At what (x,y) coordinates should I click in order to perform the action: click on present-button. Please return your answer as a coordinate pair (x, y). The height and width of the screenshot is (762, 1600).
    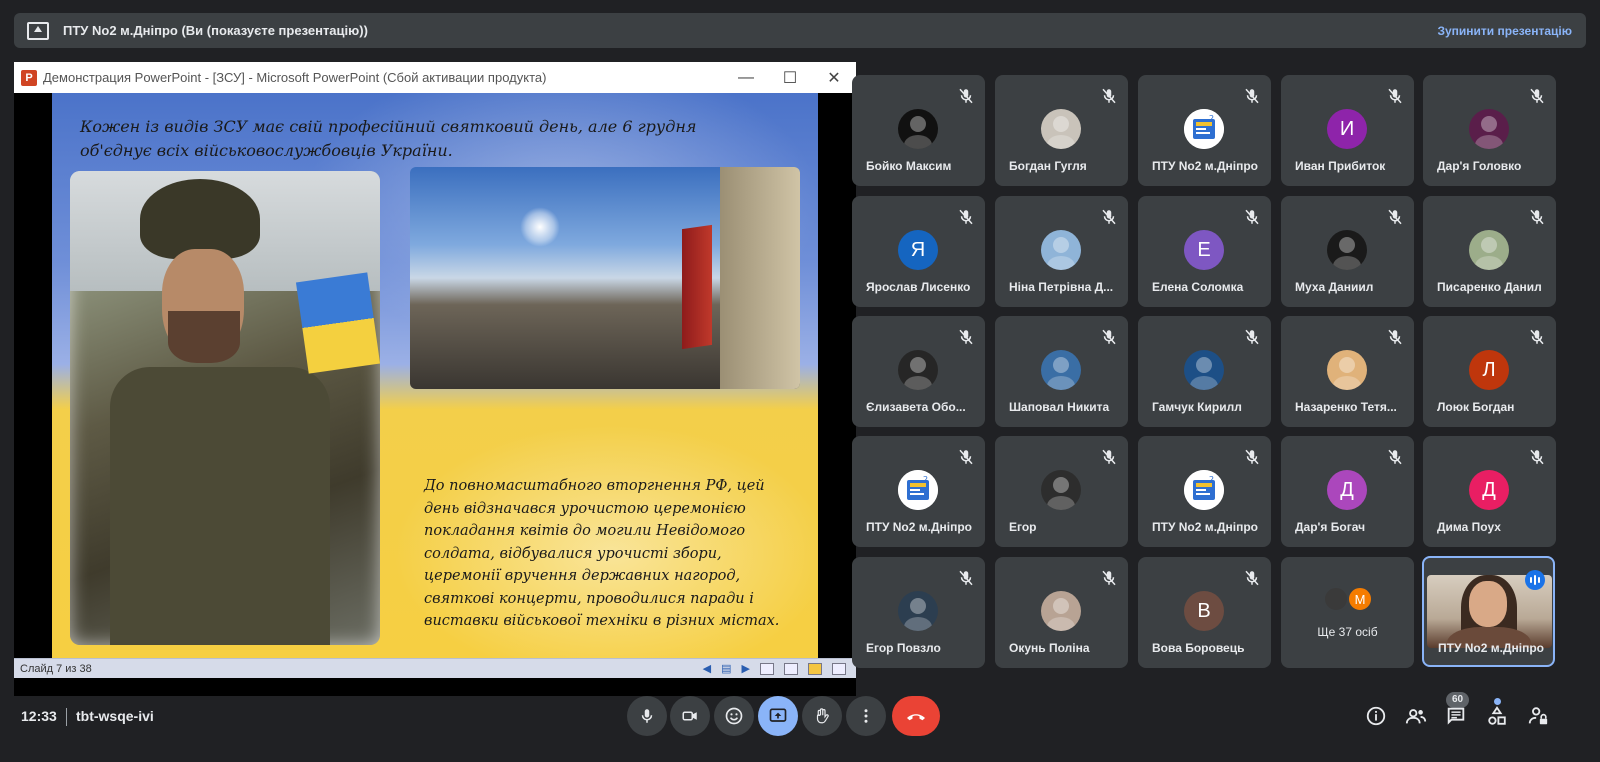
    Looking at the image, I should click on (778, 716).